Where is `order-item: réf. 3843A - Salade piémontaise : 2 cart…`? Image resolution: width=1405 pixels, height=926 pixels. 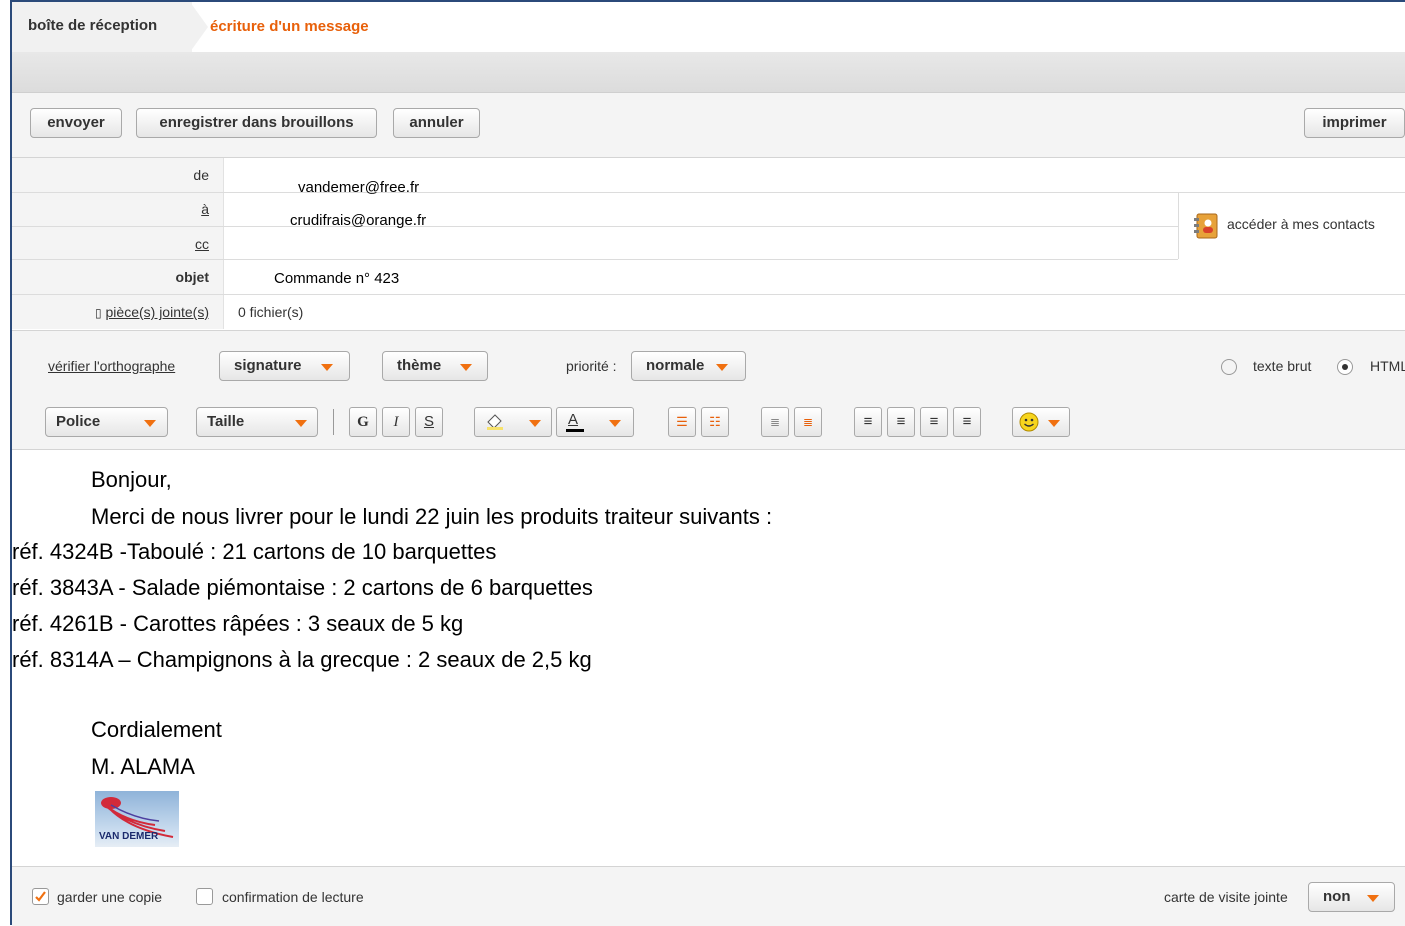 order-item: réf. 3843A - Salade piémontaise : 2 cart… is located at coordinates (302, 587).